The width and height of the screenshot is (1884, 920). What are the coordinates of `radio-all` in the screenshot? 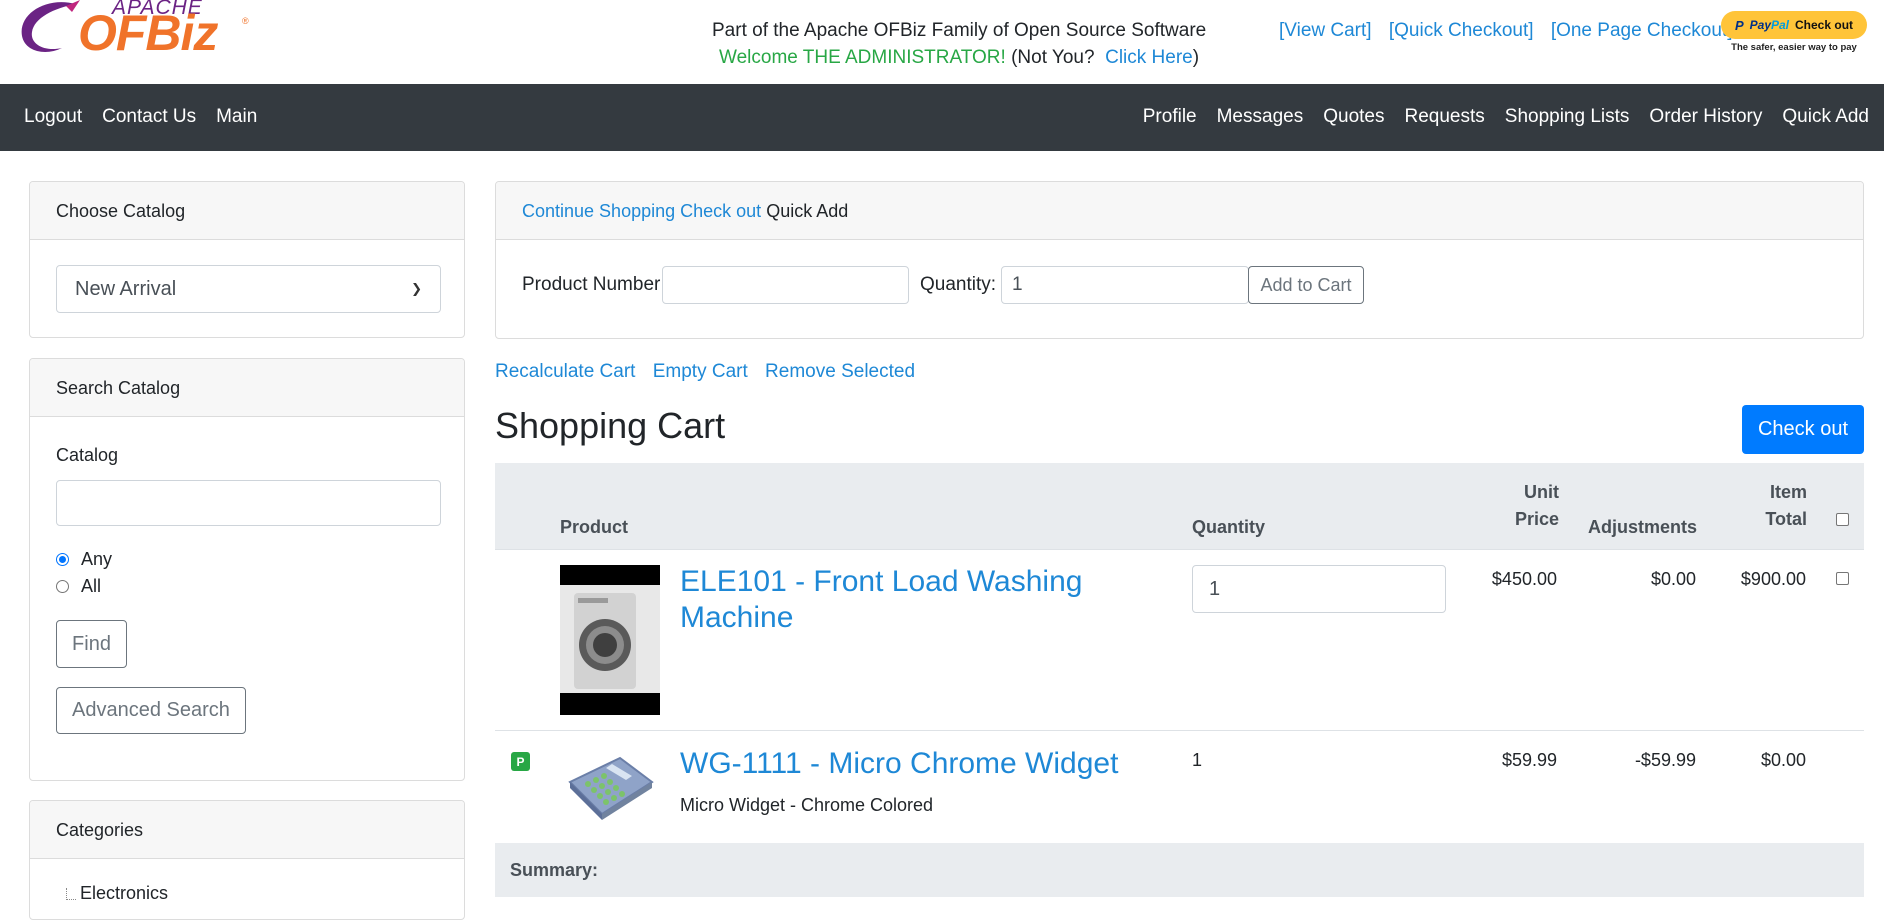 It's located at (62, 586).